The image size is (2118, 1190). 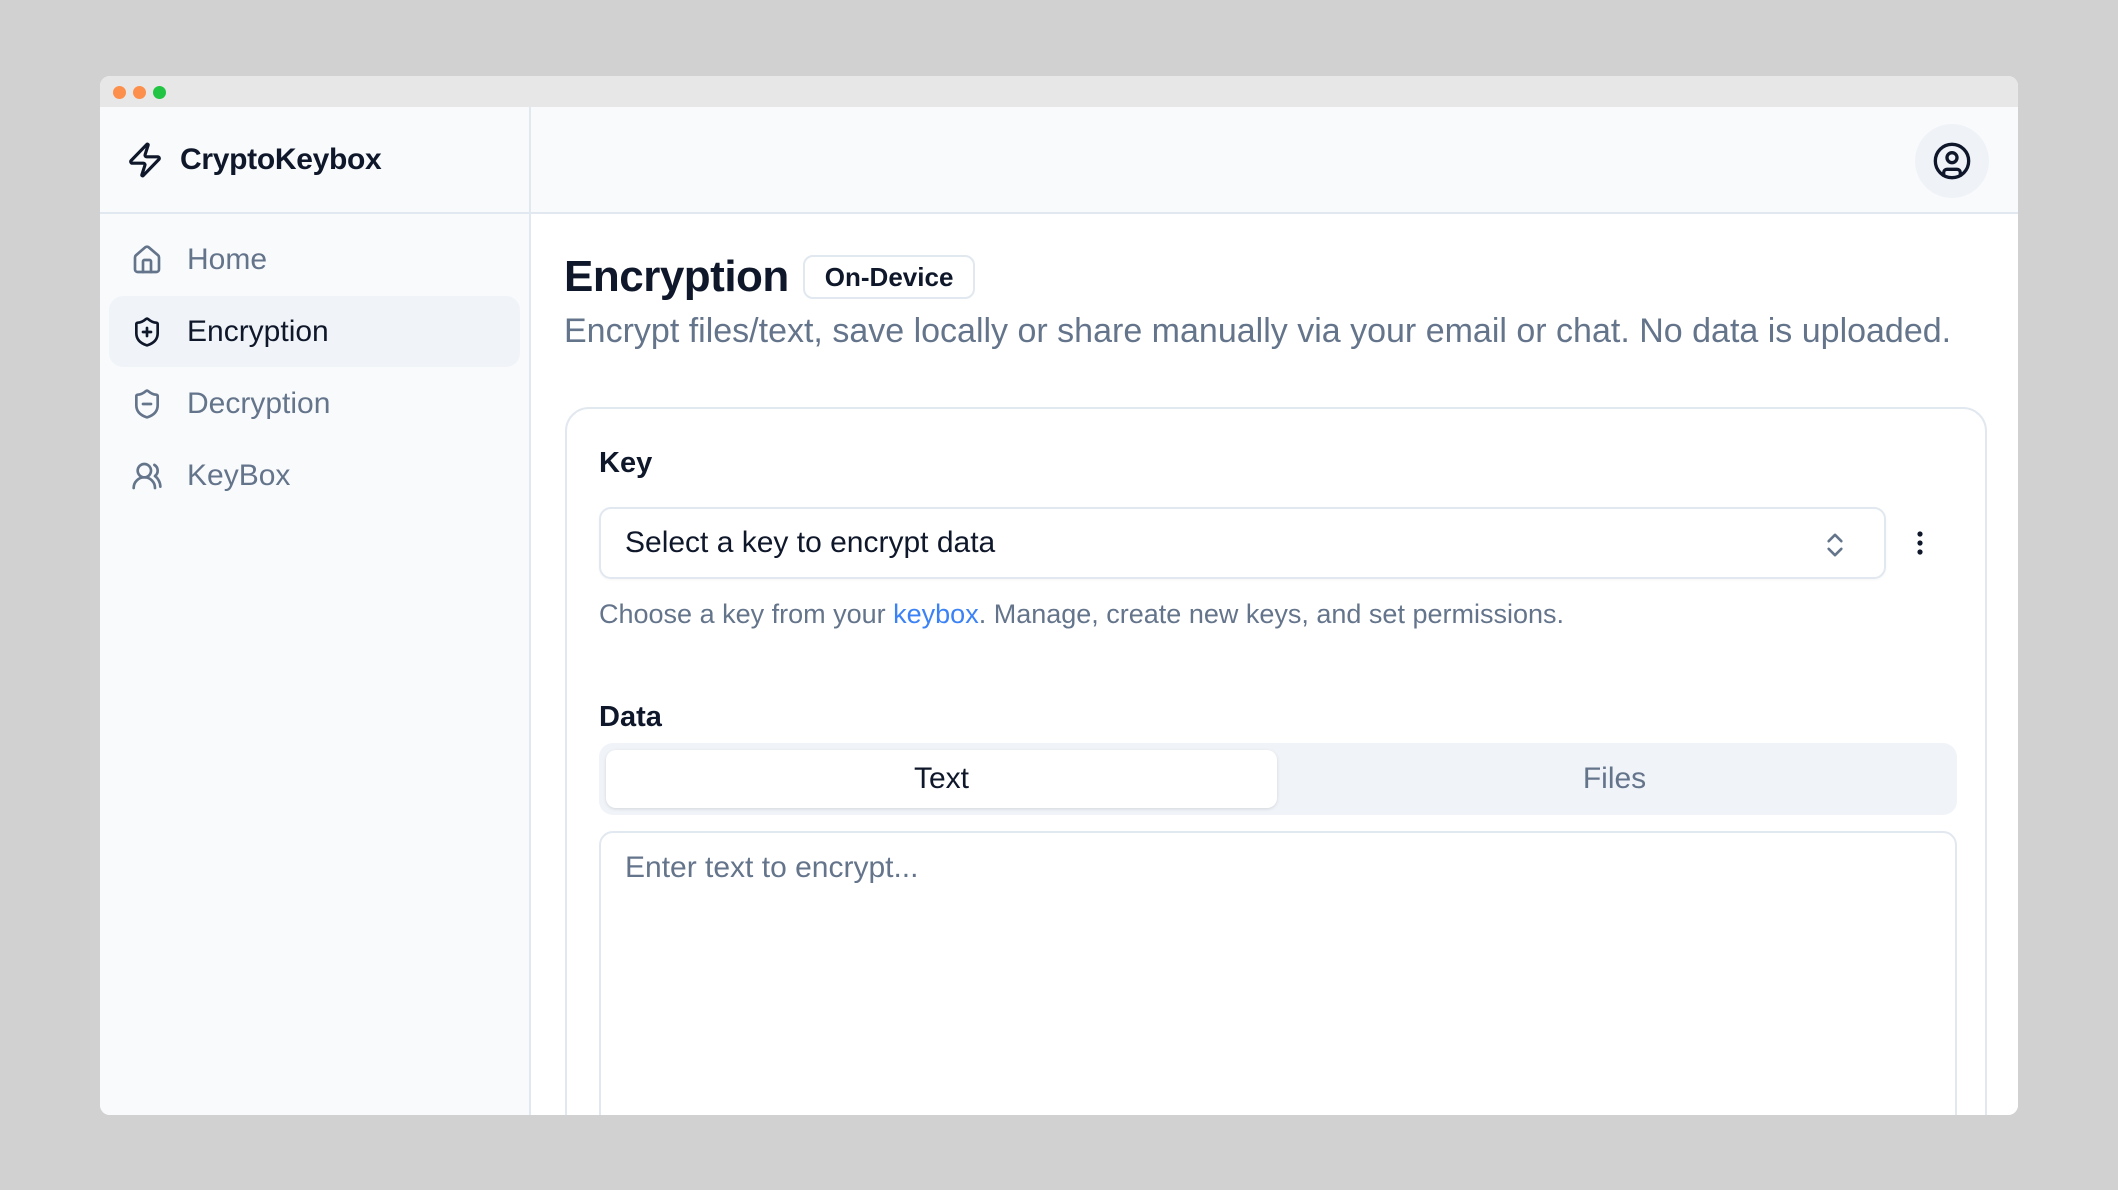 I want to click on sidebar-item-label: Encryption, so click(x=258, y=331).